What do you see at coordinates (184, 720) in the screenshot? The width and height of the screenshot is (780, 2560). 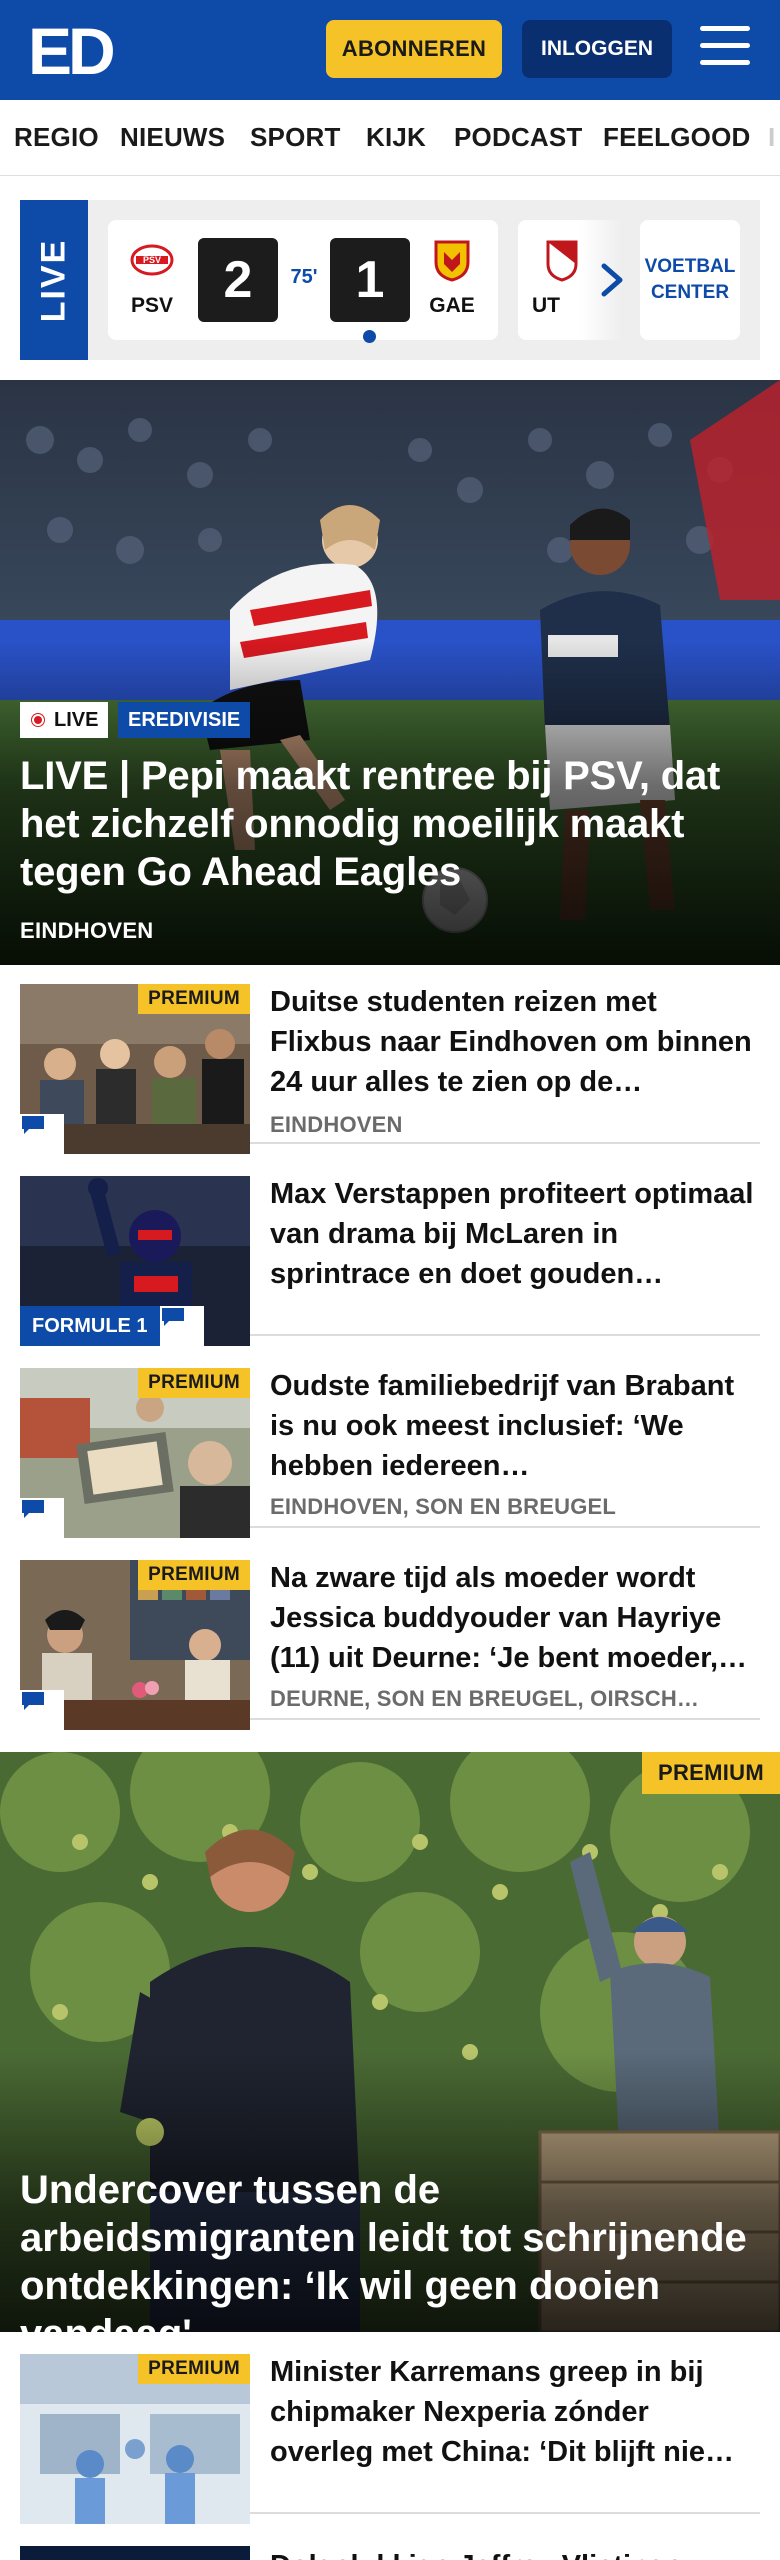 I see `category-badge: EREDIVISIE` at bounding box center [184, 720].